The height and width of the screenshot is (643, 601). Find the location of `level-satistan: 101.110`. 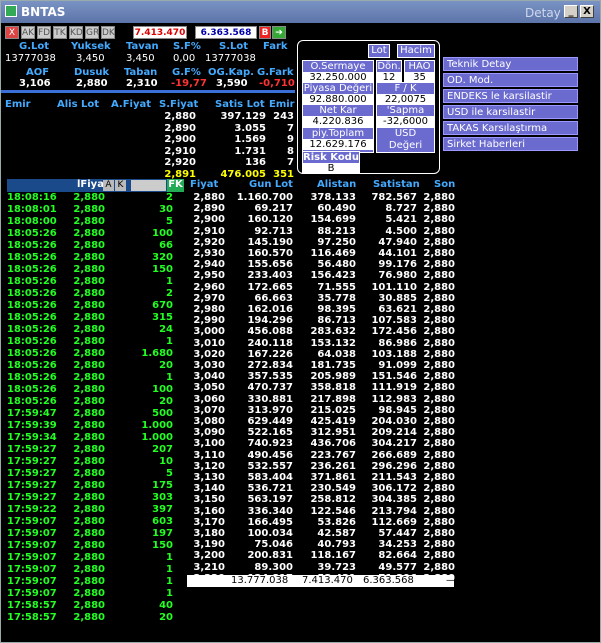

level-satistan: 101.110 is located at coordinates (394, 287).